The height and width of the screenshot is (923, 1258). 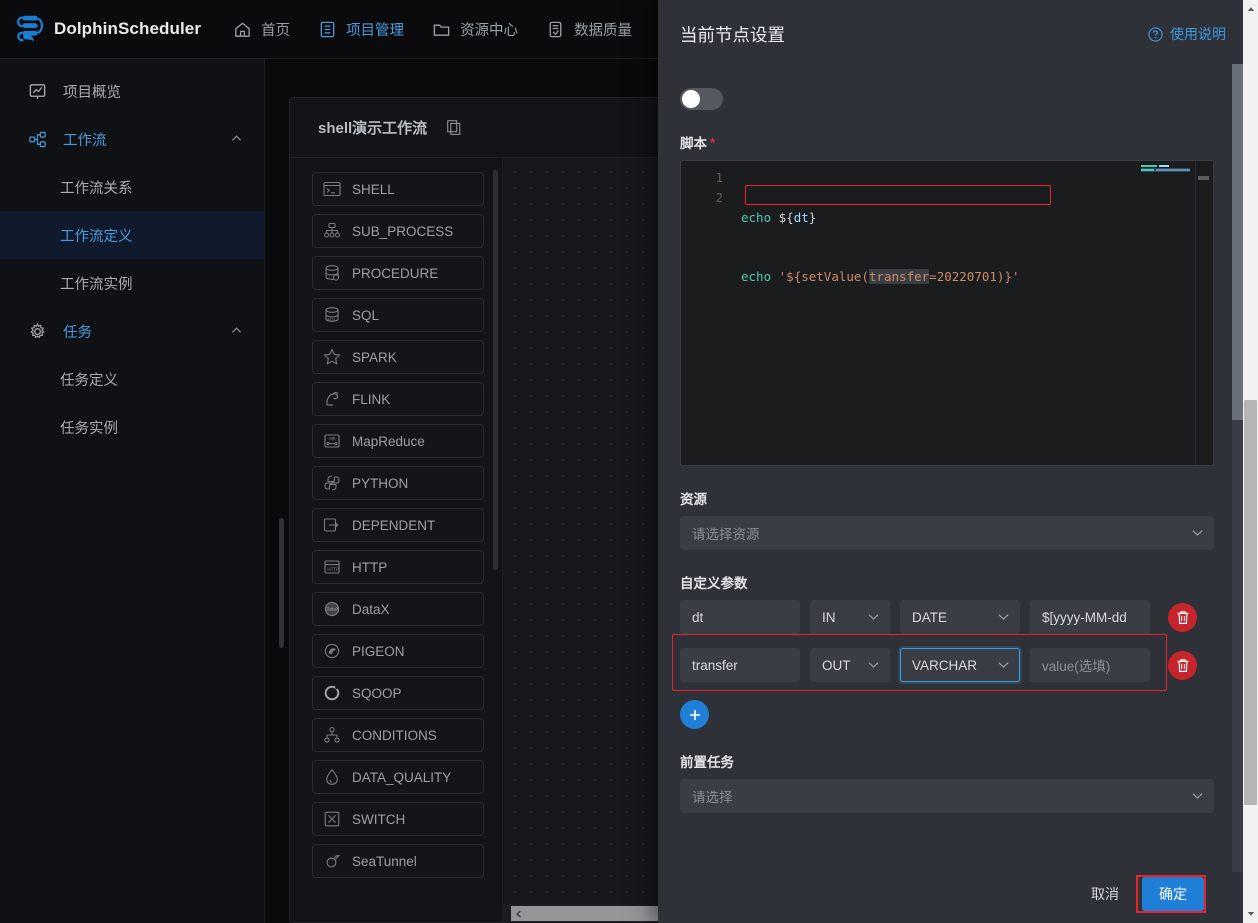 I want to click on sidebar-item-workflow-instance: 工作流实例, so click(x=132, y=283).